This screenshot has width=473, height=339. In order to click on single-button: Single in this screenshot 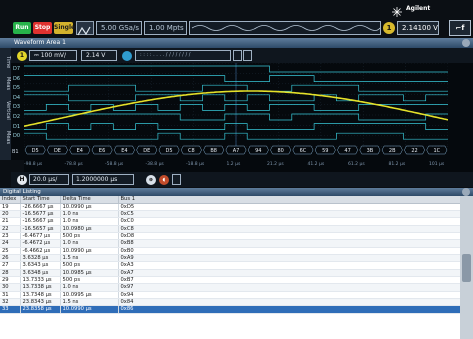, I will do `click(64, 28)`.